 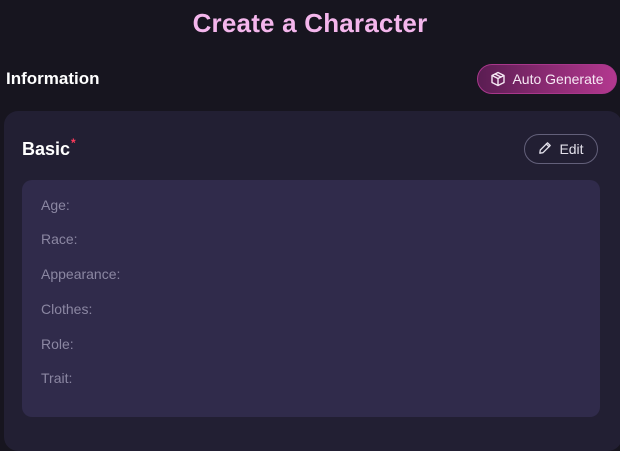 I want to click on auto-generate-button: Auto Generate, so click(x=547, y=79).